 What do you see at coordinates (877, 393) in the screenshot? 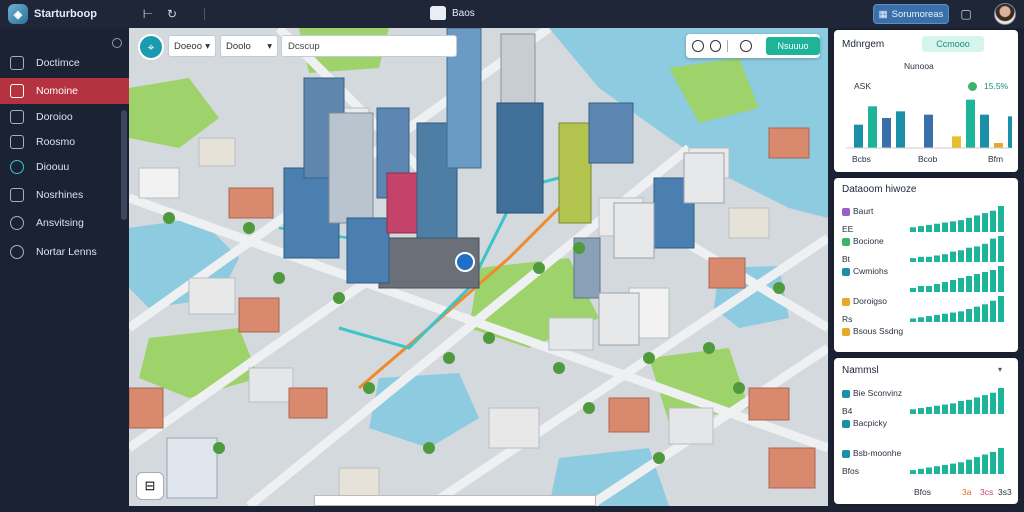
I see `series-label: Bie Sconvinz` at bounding box center [877, 393].